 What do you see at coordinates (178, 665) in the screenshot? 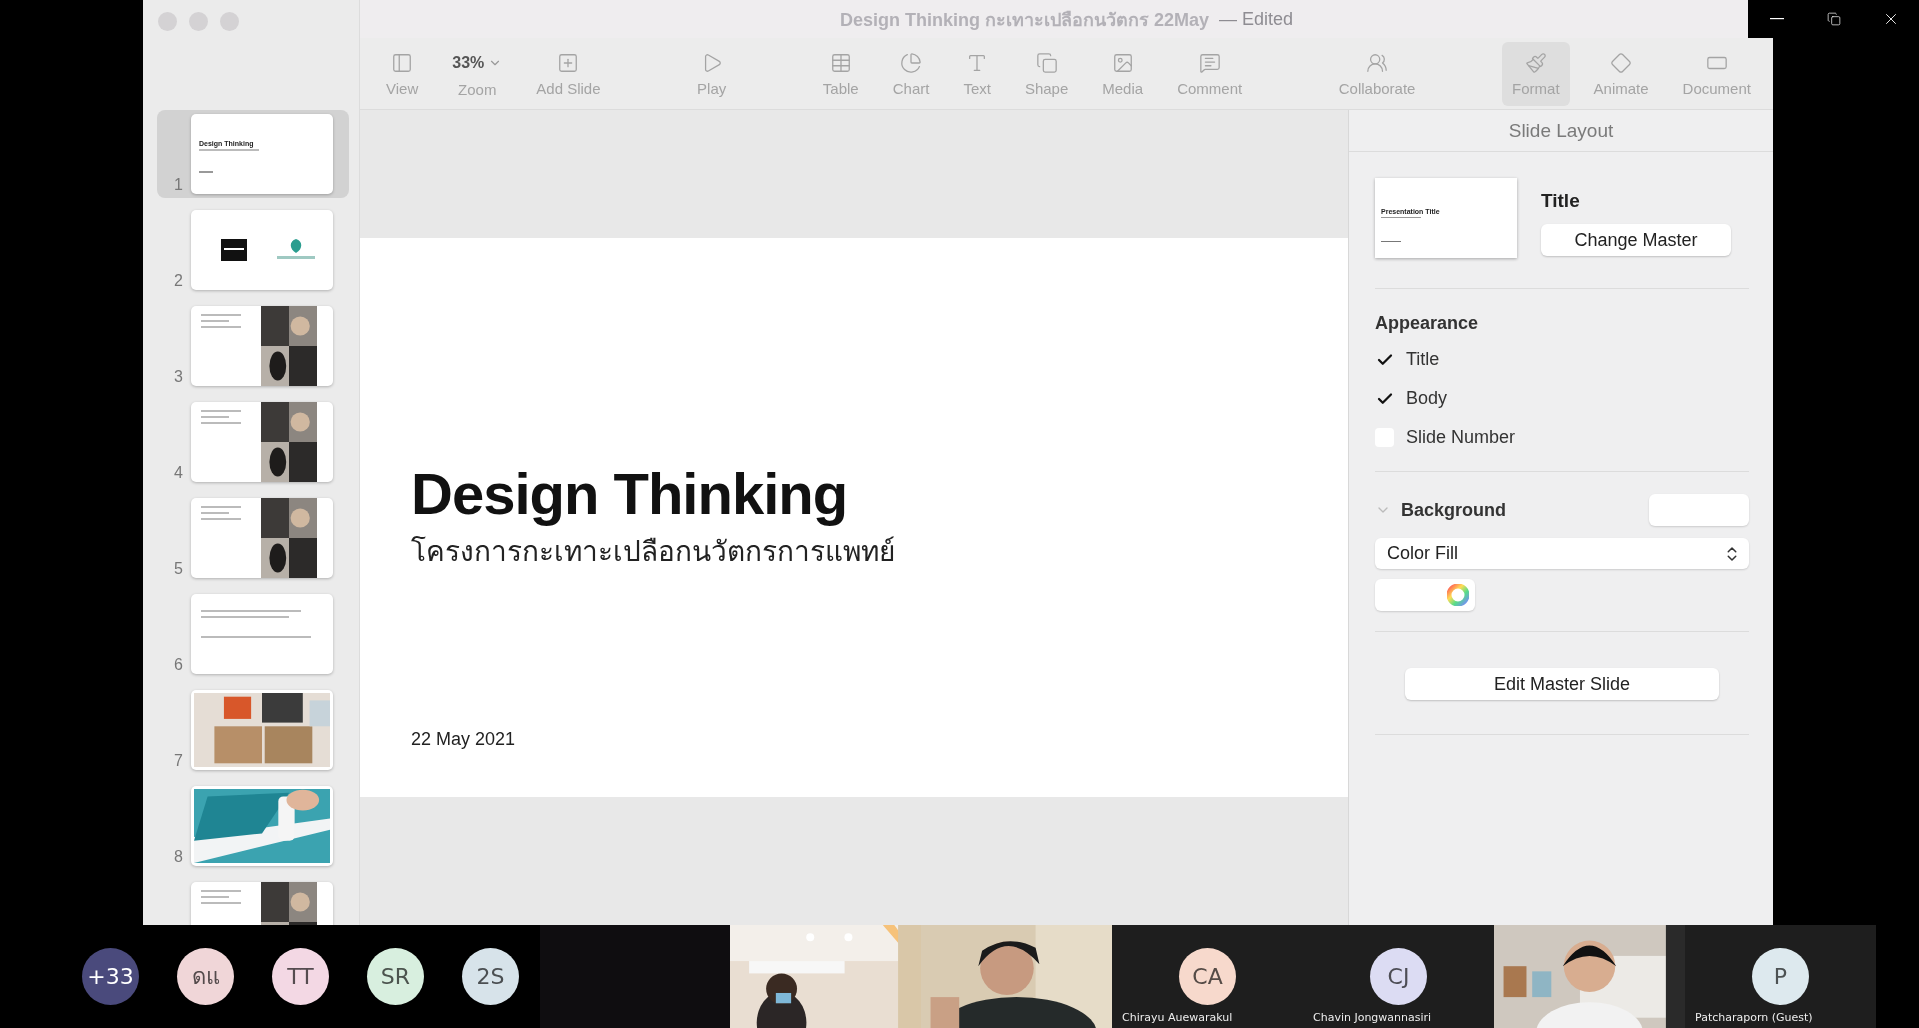
I see `slide-number: 6` at bounding box center [178, 665].